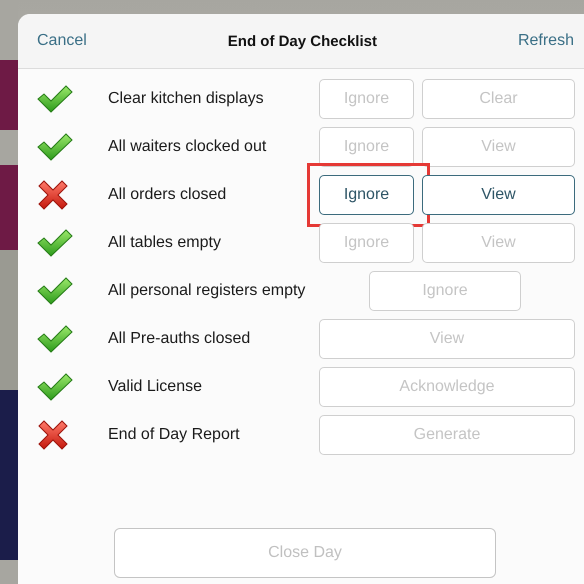  What do you see at coordinates (186, 99) in the screenshot?
I see `task-label: Clear kitchen displays` at bounding box center [186, 99].